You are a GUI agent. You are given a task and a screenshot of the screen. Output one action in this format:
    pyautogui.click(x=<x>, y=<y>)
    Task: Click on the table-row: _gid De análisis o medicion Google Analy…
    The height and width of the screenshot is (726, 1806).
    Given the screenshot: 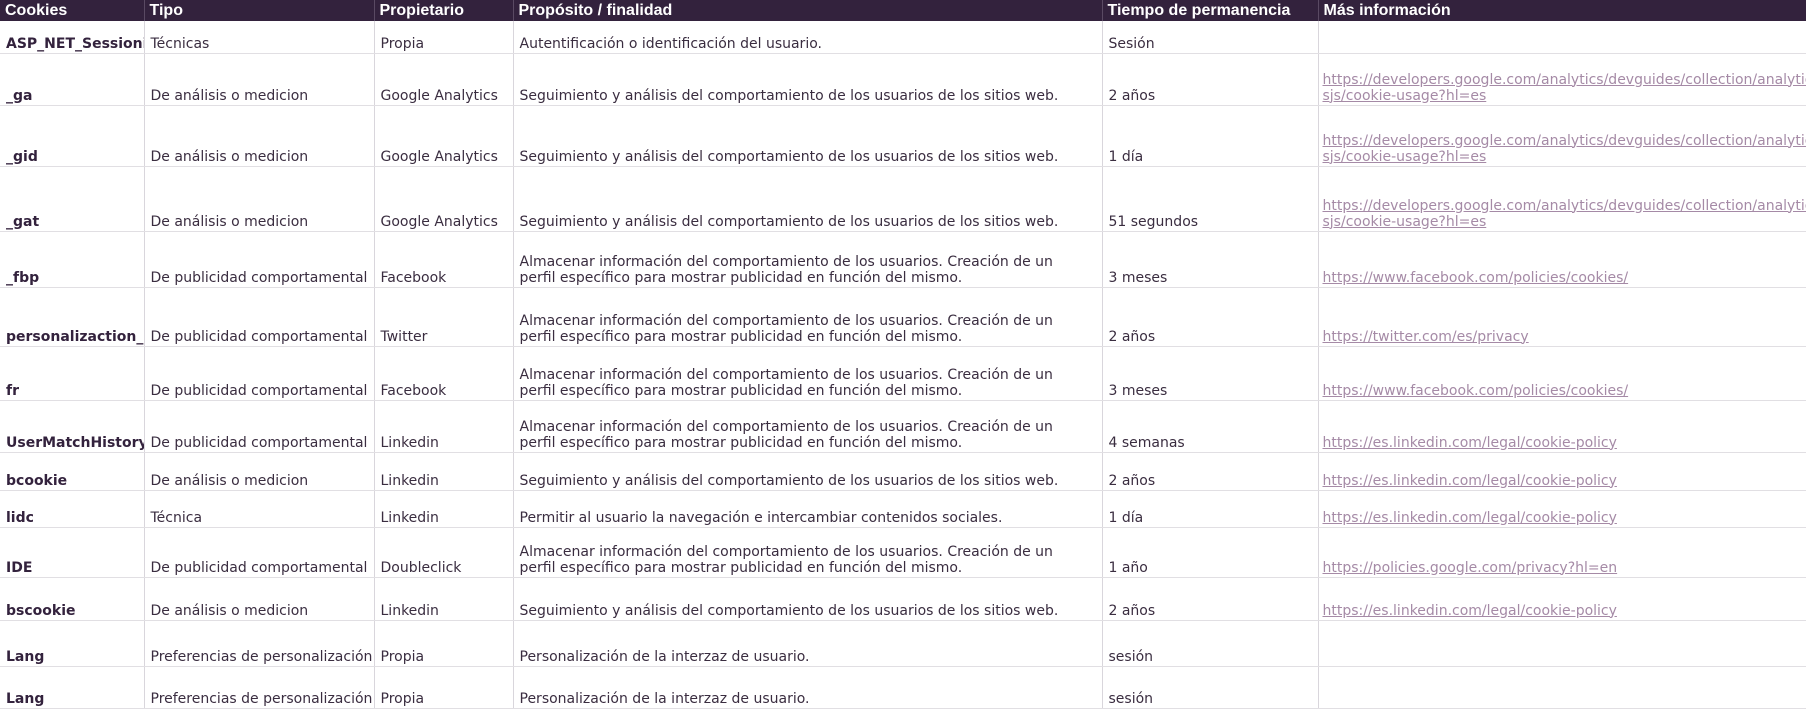 What is the action you would take?
    pyautogui.click(x=903, y=136)
    